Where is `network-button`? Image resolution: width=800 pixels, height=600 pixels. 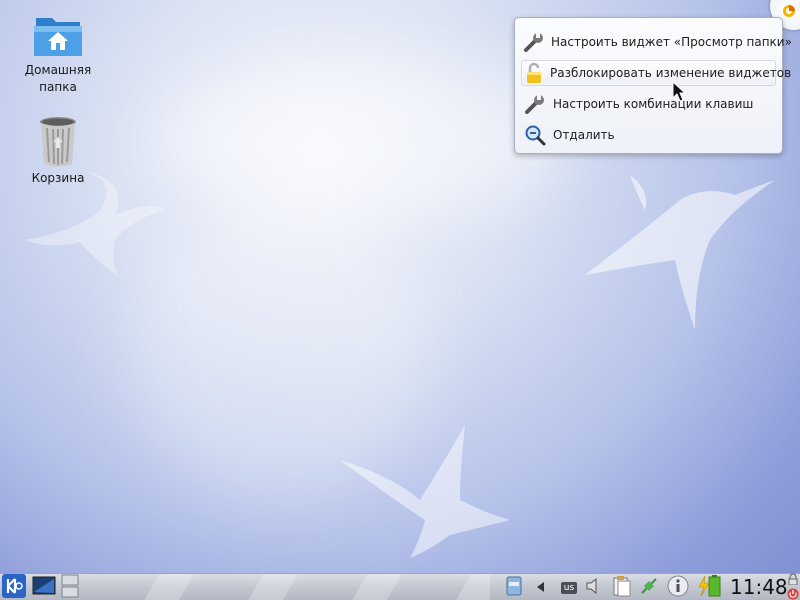 network-button is located at coordinates (649, 587).